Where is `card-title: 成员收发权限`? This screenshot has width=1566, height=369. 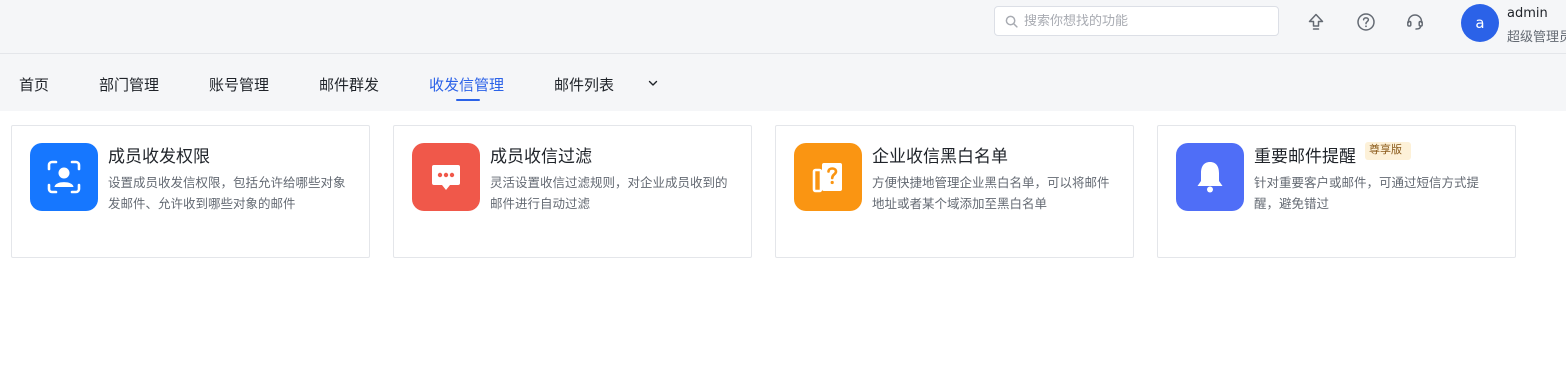 card-title: 成员收发权限 is located at coordinates (159, 157).